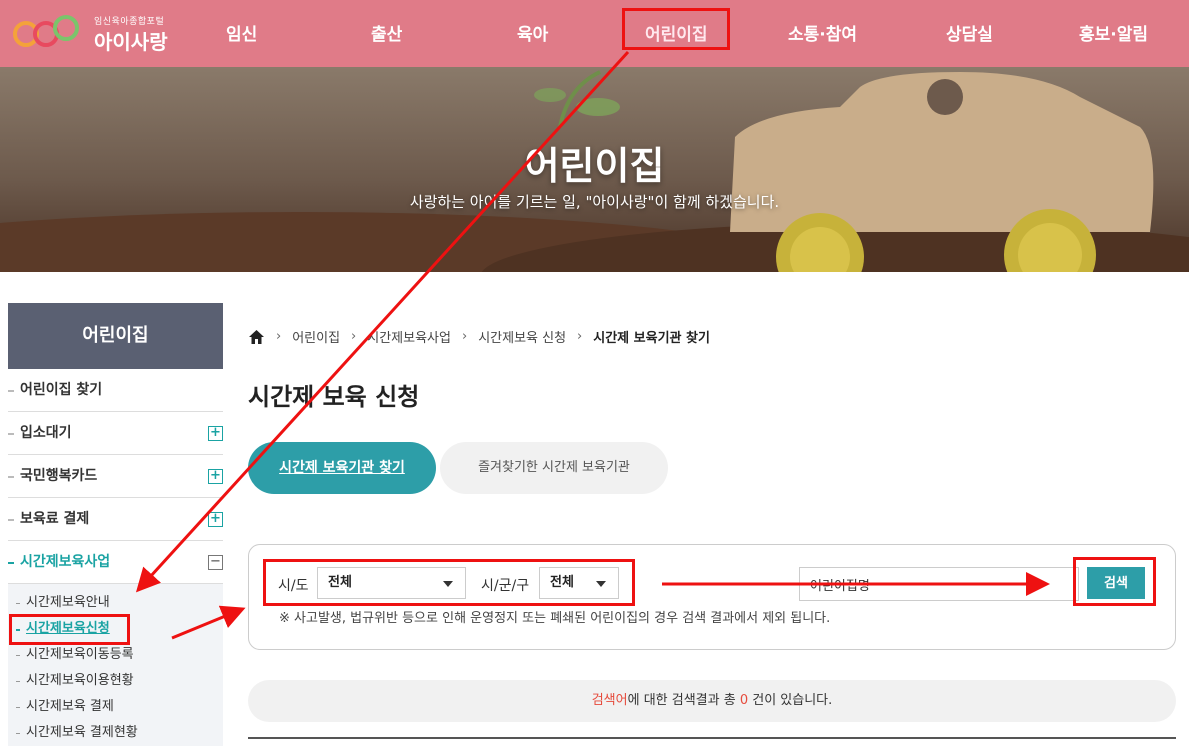  I want to click on sido-label: 시/도, so click(293, 586).